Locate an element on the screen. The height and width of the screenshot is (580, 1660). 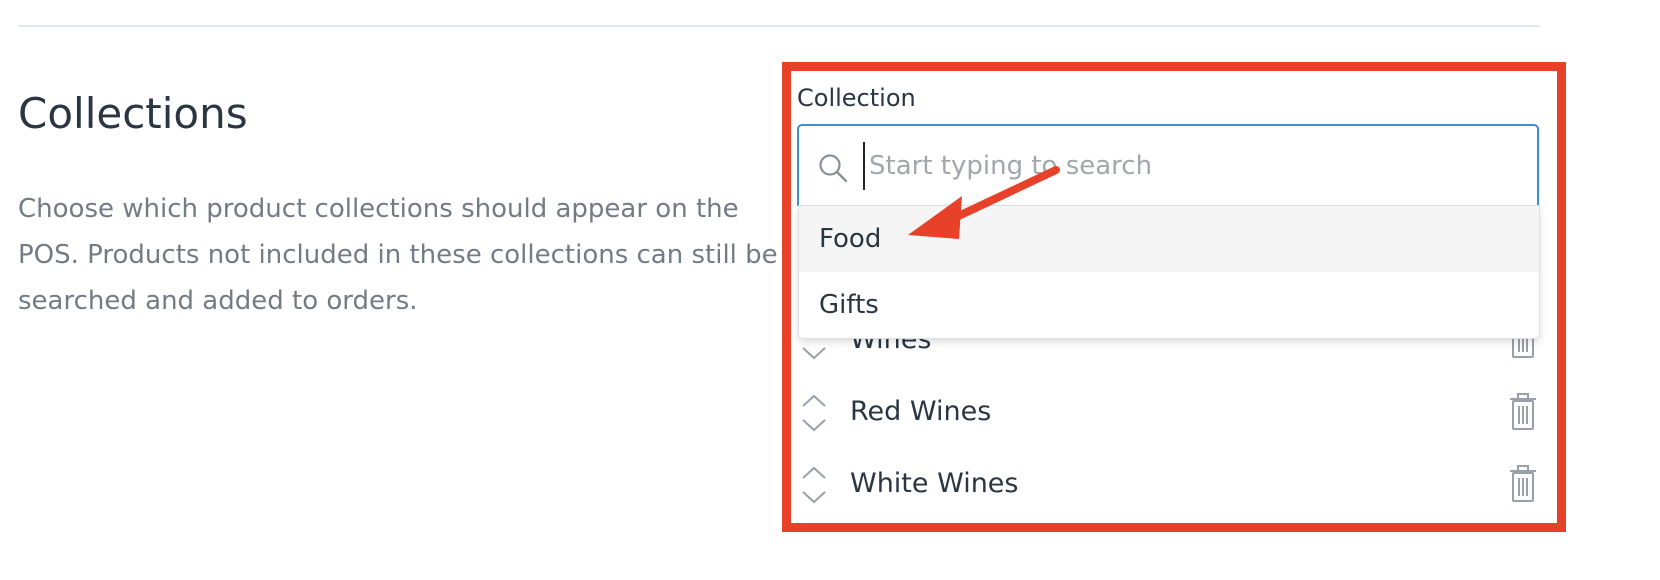
top-divider is located at coordinates (779, 26).